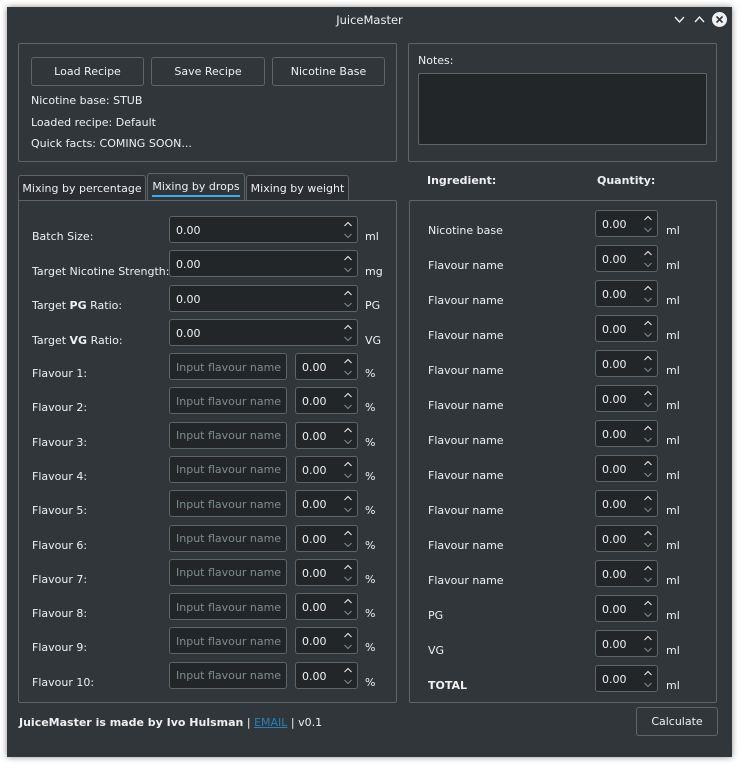  I want to click on flavour-percent-value: 0.00, so click(314, 642).